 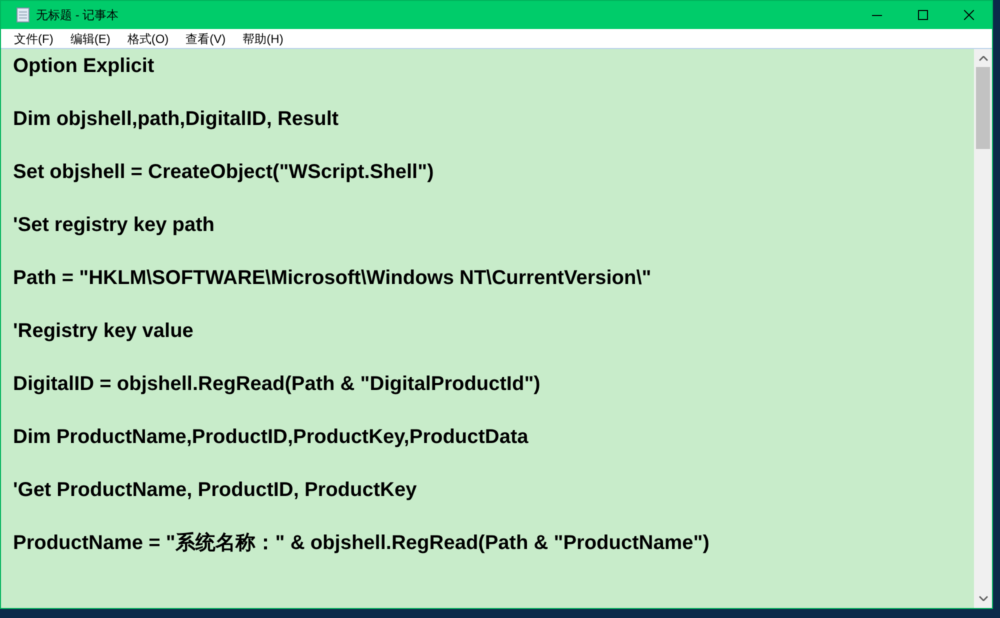 I want to click on window-title: 无标题 - 记事本, so click(x=77, y=15).